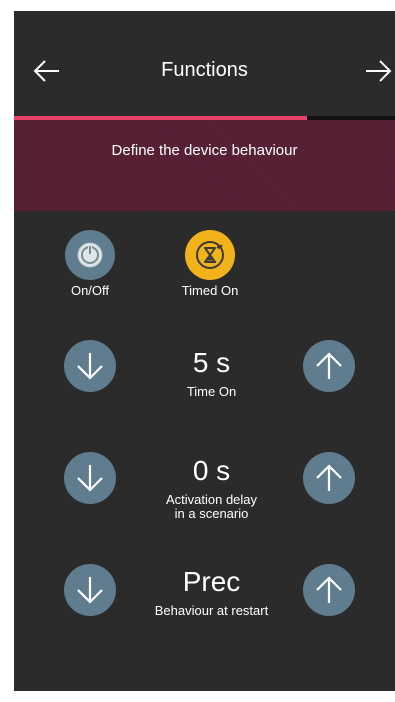 The height and width of the screenshot is (702, 395). I want to click on time-on-decrease-button, so click(90, 366).